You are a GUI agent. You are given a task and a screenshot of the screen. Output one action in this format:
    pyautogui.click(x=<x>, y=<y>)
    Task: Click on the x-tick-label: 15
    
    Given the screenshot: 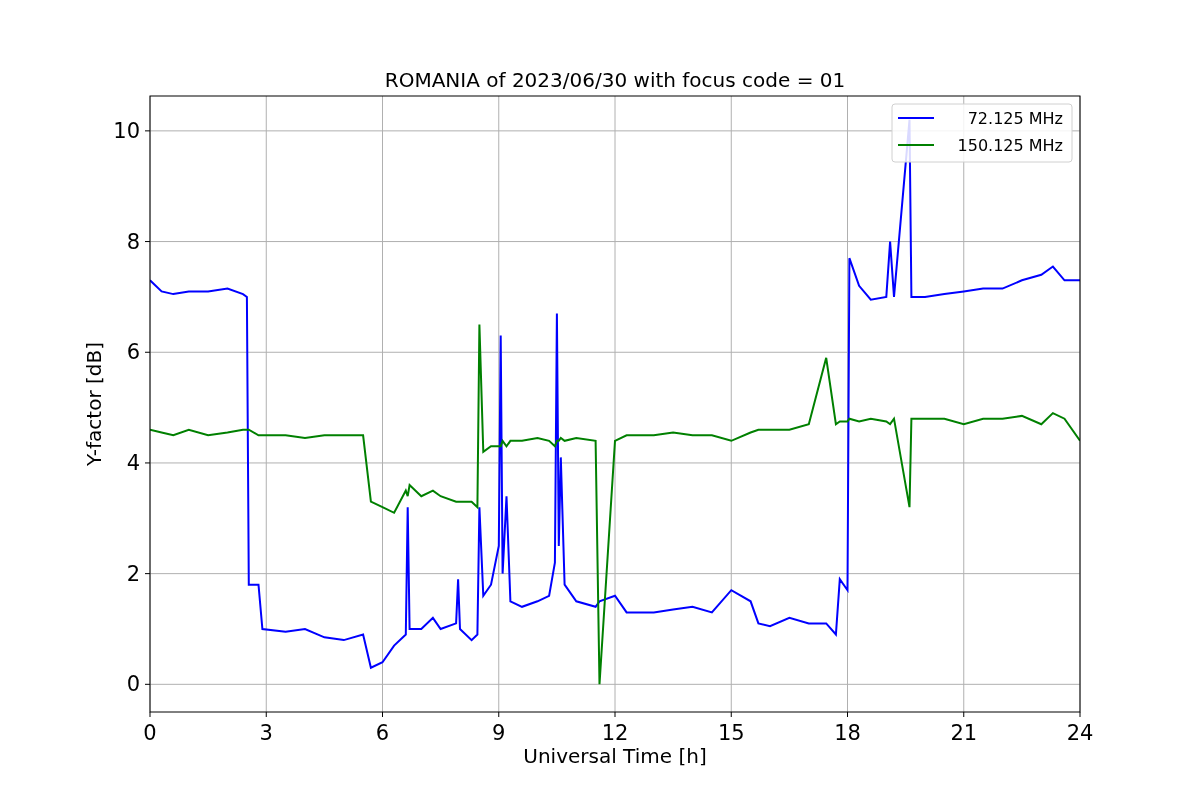 What is the action you would take?
    pyautogui.click(x=731, y=733)
    